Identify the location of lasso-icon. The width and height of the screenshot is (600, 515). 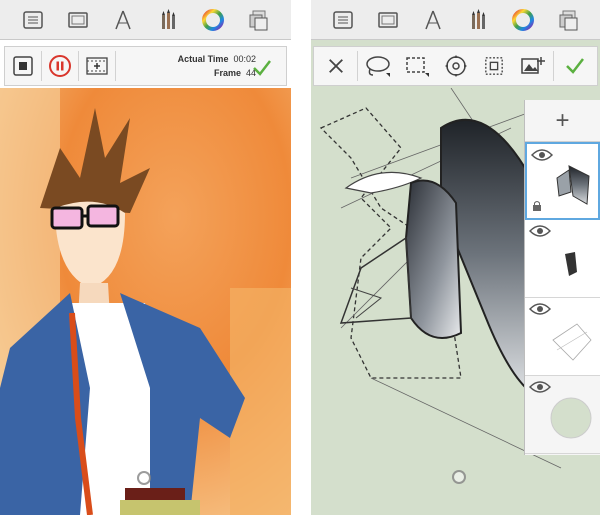
(378, 66).